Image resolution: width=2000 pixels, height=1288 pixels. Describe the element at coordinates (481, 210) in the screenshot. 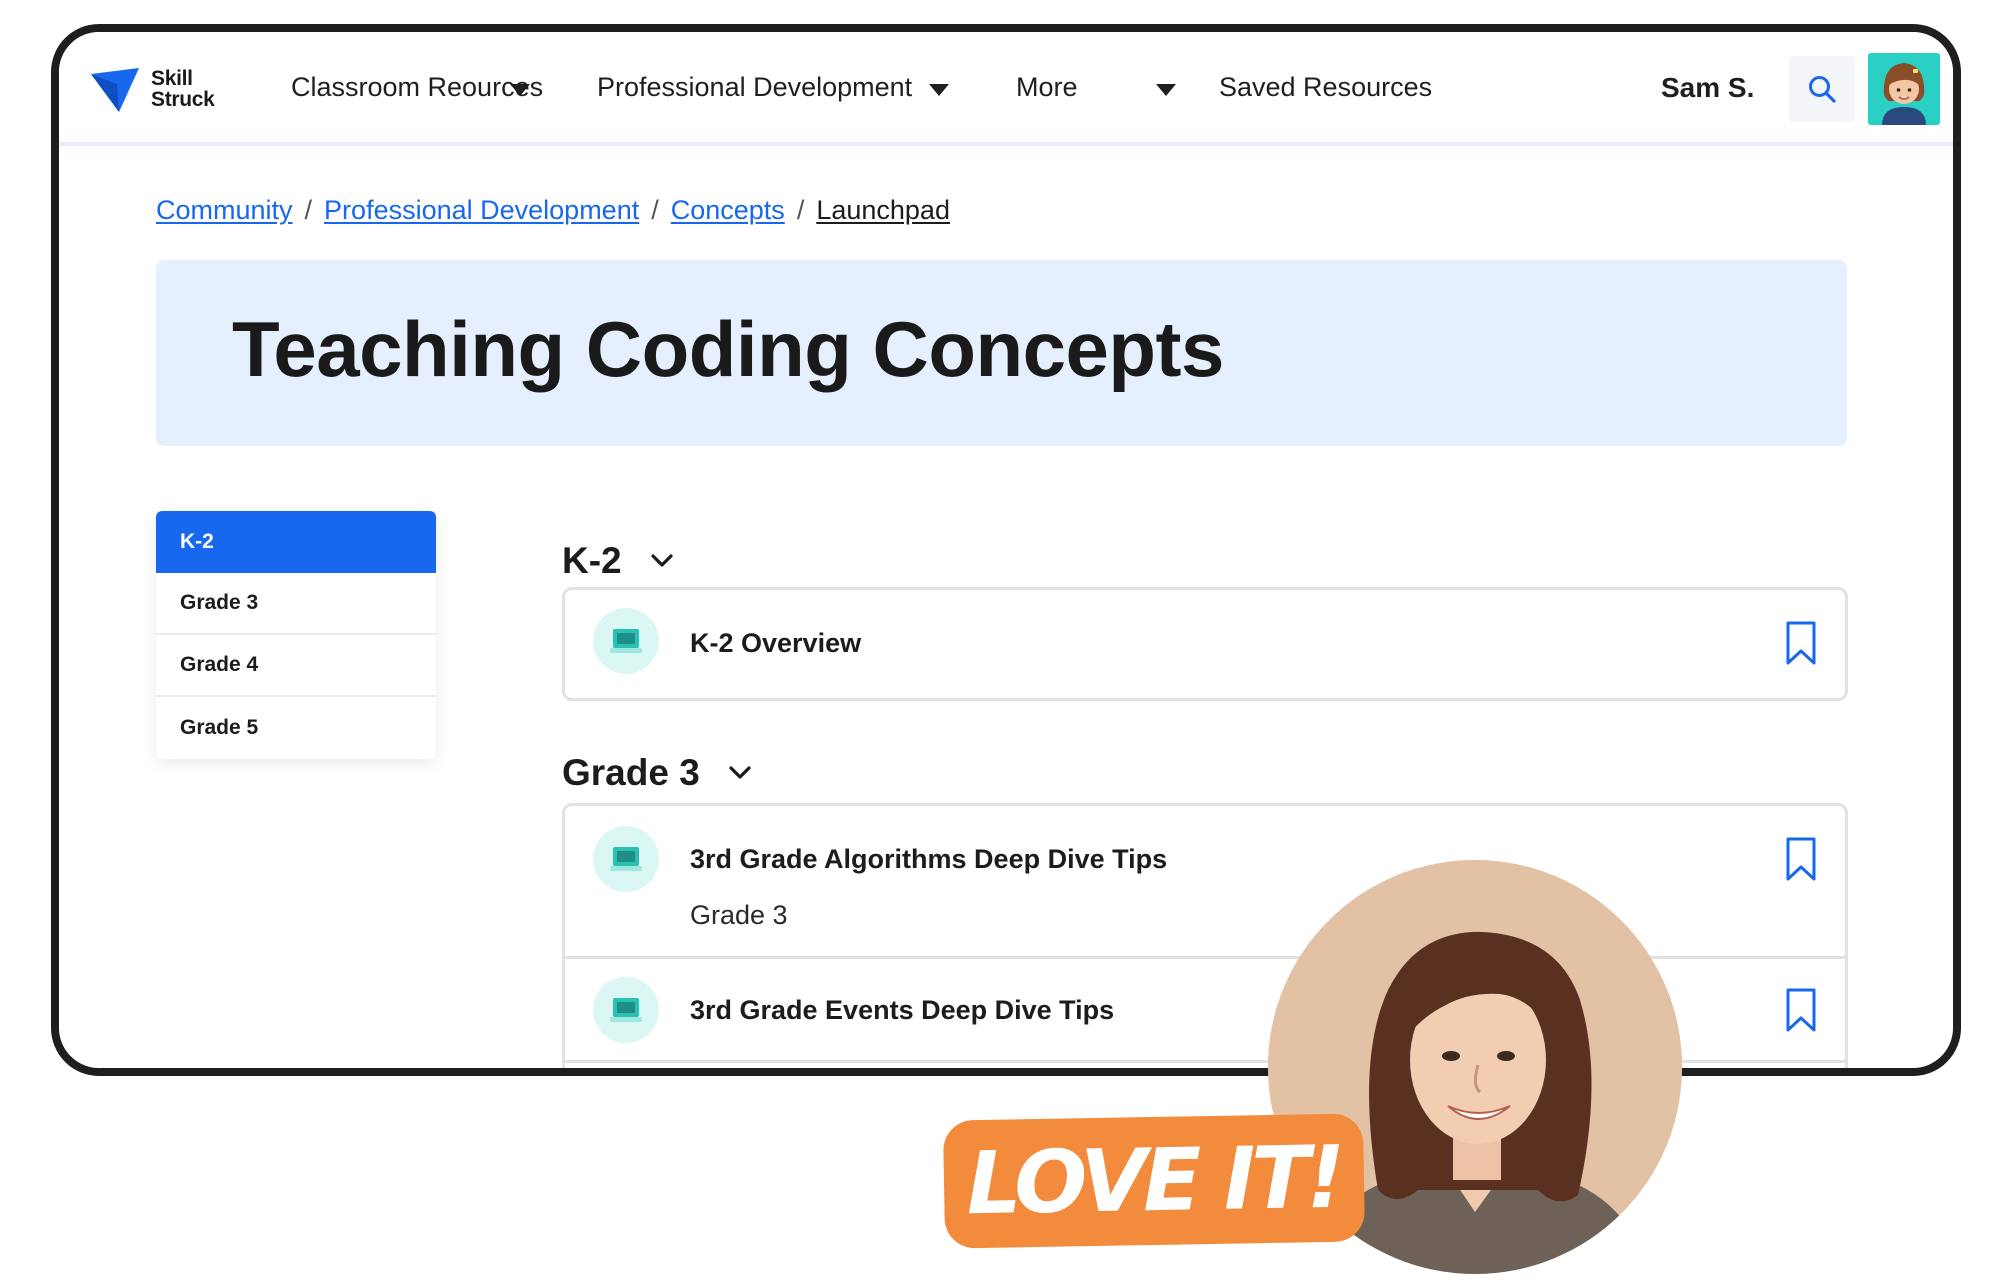

I see `breadcrumb-professional-development: Professional Development` at that location.